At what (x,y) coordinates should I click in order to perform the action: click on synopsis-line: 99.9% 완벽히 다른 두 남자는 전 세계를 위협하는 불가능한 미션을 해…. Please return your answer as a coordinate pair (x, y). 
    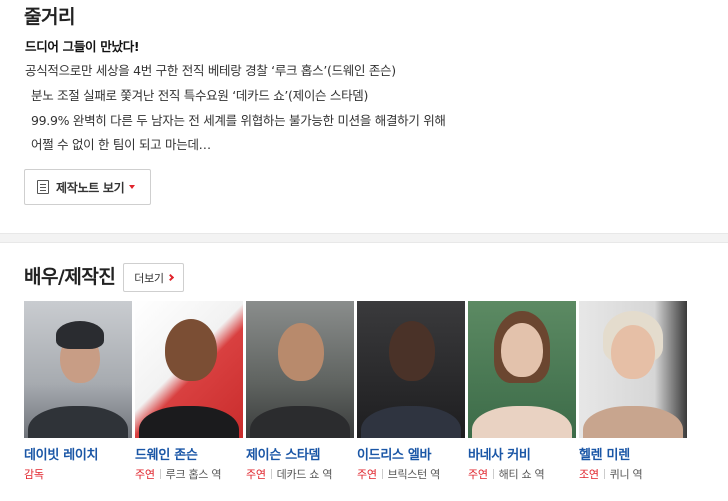
    Looking at the image, I should click on (238, 120).